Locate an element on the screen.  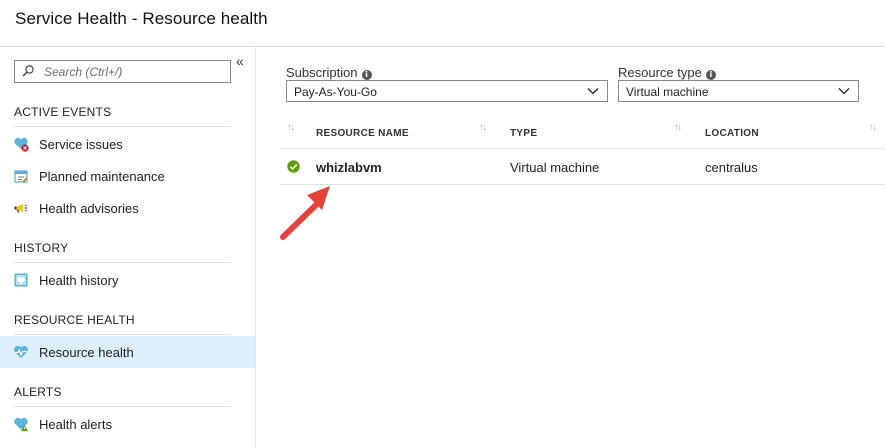
sidebar-item-planned-maintenance: Planned maintenance is located at coordinates (127, 176).